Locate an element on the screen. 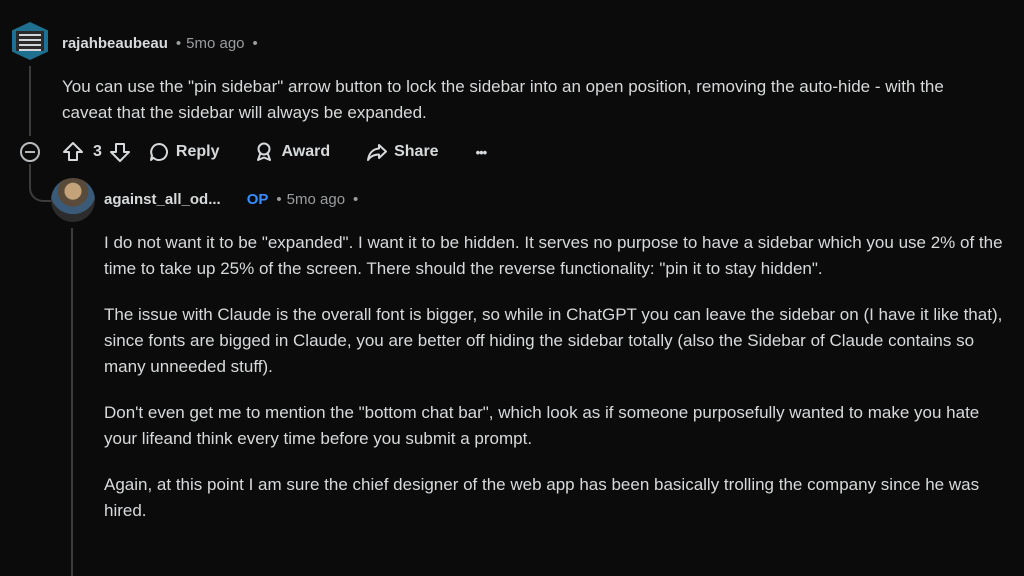 The height and width of the screenshot is (576, 1024). share-arrow-icon is located at coordinates (377, 152).